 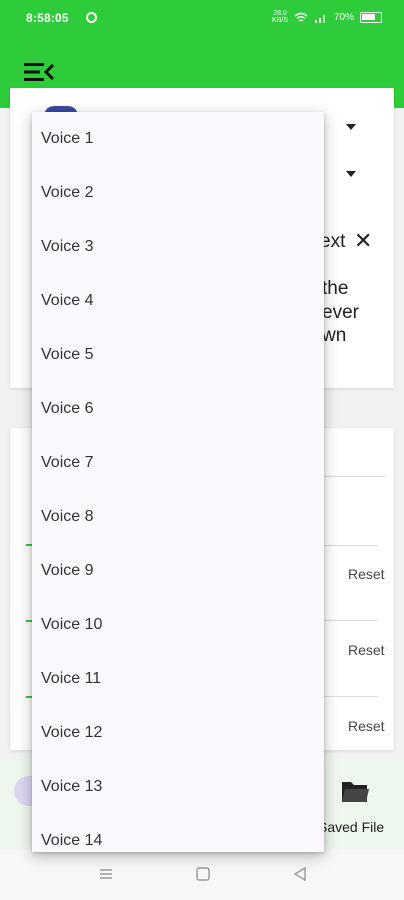 What do you see at coordinates (335, 288) in the screenshot?
I see `text-fragment: the` at bounding box center [335, 288].